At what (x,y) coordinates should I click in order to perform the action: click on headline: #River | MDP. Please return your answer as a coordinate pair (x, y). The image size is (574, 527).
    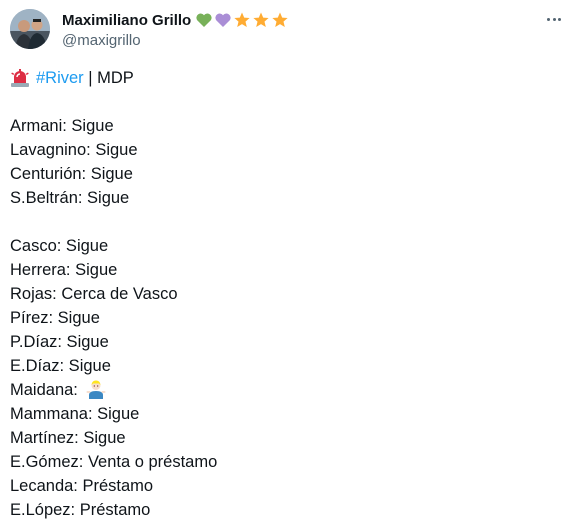
    Looking at the image, I should click on (287, 78).